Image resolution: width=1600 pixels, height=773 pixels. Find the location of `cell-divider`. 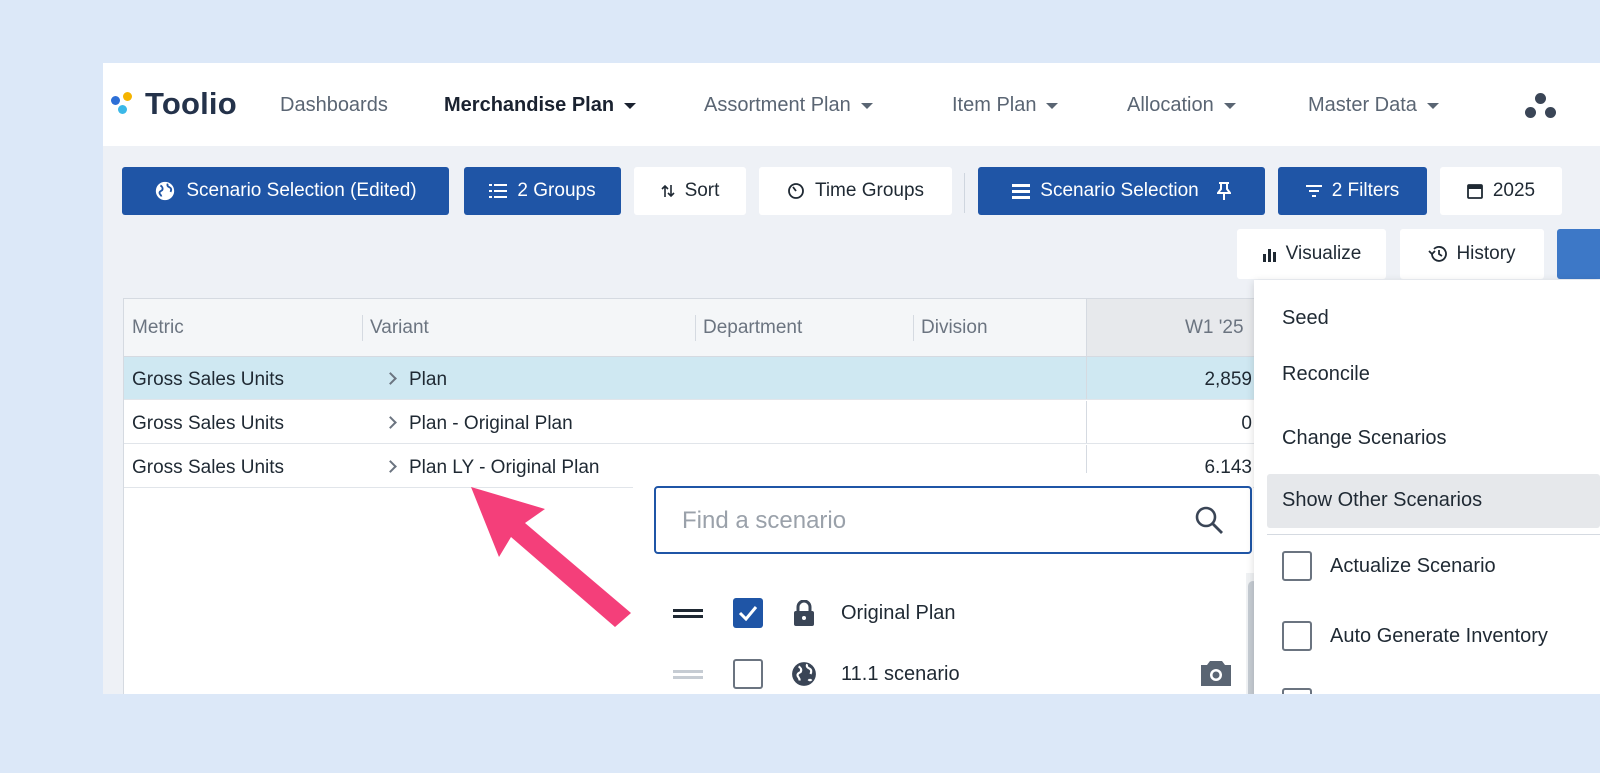

cell-divider is located at coordinates (1086, 378).